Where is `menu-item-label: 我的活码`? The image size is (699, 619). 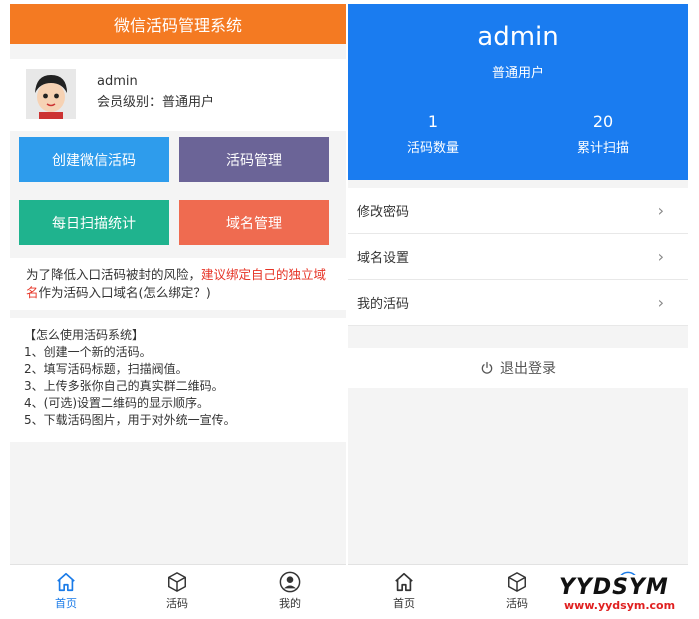
menu-item-label: 我的活码 is located at coordinates (383, 304).